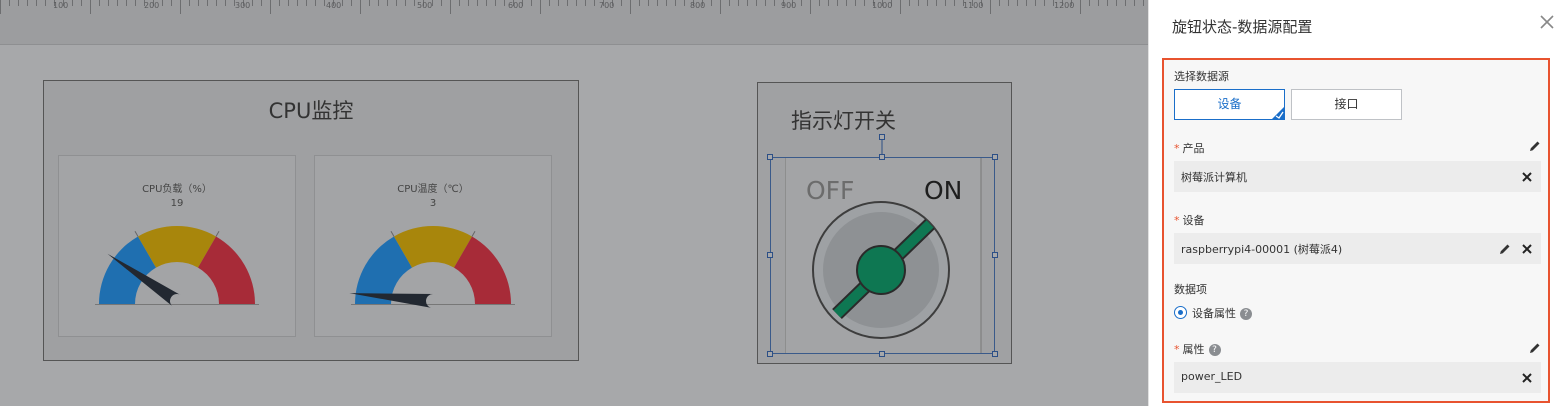  What do you see at coordinates (425, 5) in the screenshot?
I see `ruler-label: 500` at bounding box center [425, 5].